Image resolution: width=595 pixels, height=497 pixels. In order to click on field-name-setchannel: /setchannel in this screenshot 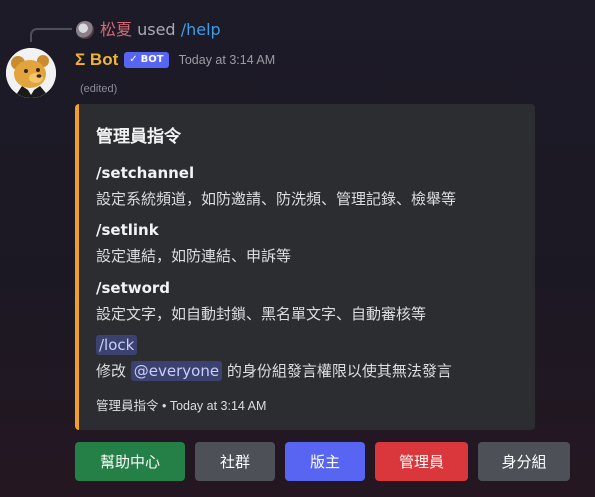, I will do `click(145, 173)`.